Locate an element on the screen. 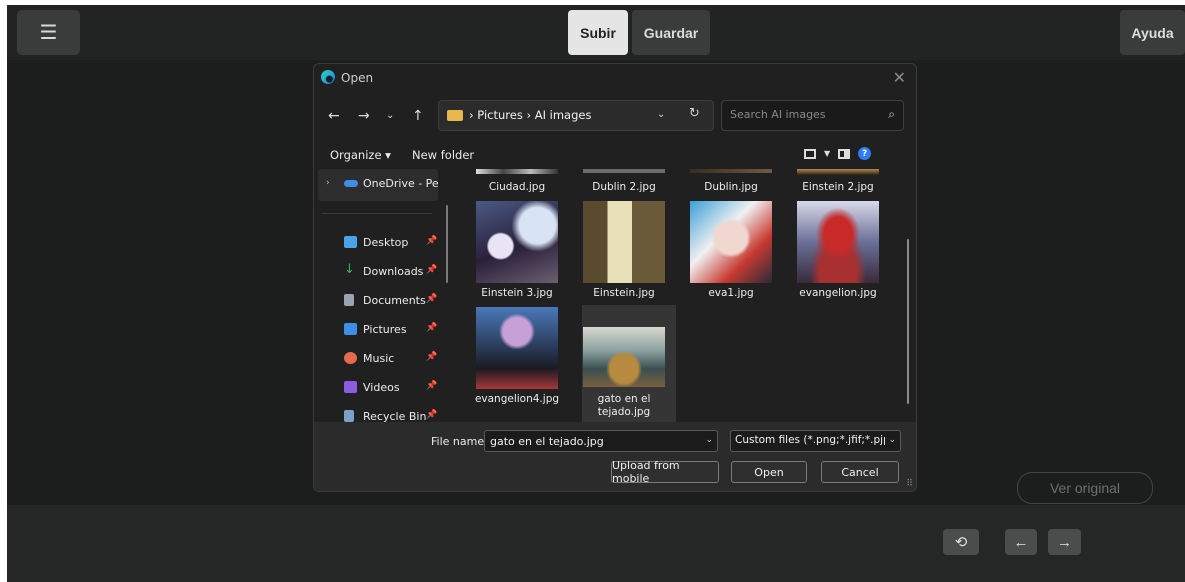 This screenshot has height=582, width=1185. change-view-icon is located at coordinates (810, 153).